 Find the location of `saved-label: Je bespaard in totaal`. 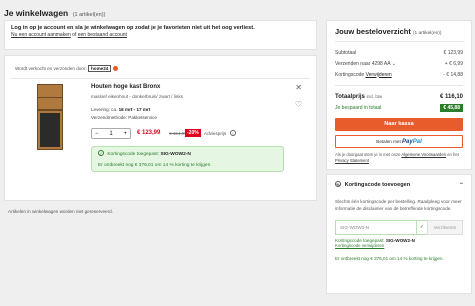

saved-label: Je bespaard in totaal is located at coordinates (358, 107).